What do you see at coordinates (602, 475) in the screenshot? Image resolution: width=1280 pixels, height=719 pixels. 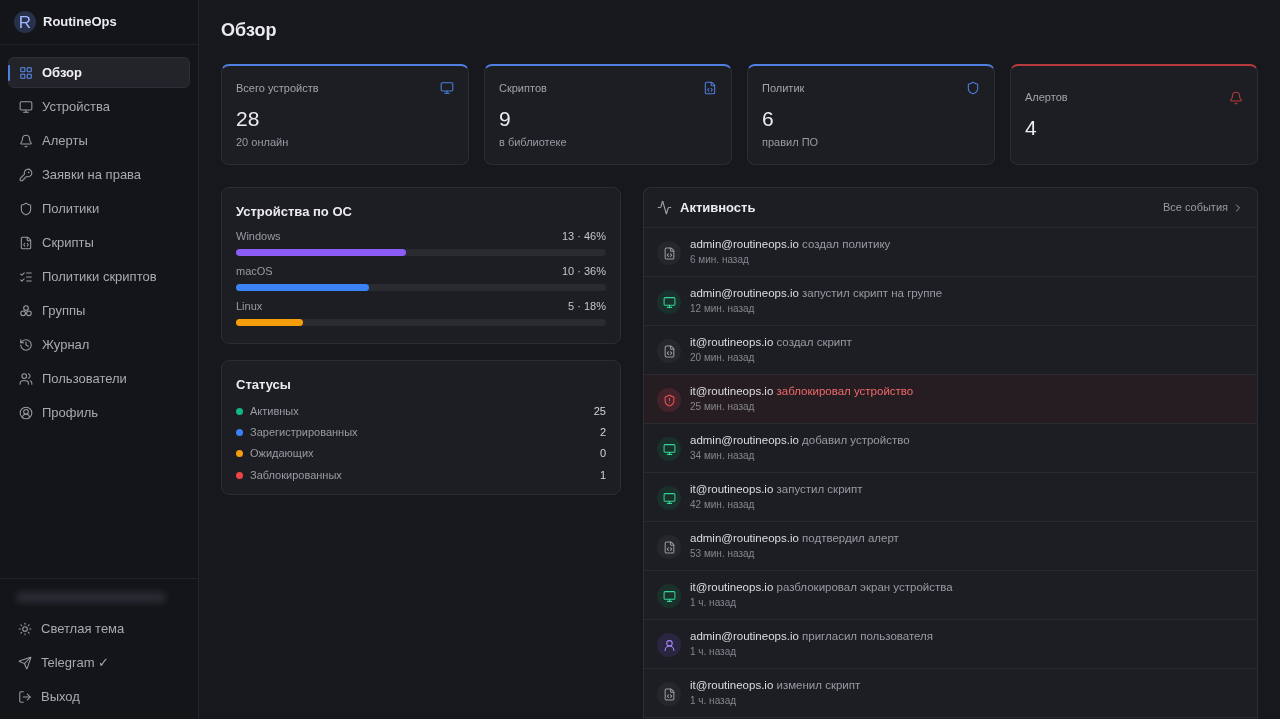 I see `status-count: 1` at bounding box center [602, 475].